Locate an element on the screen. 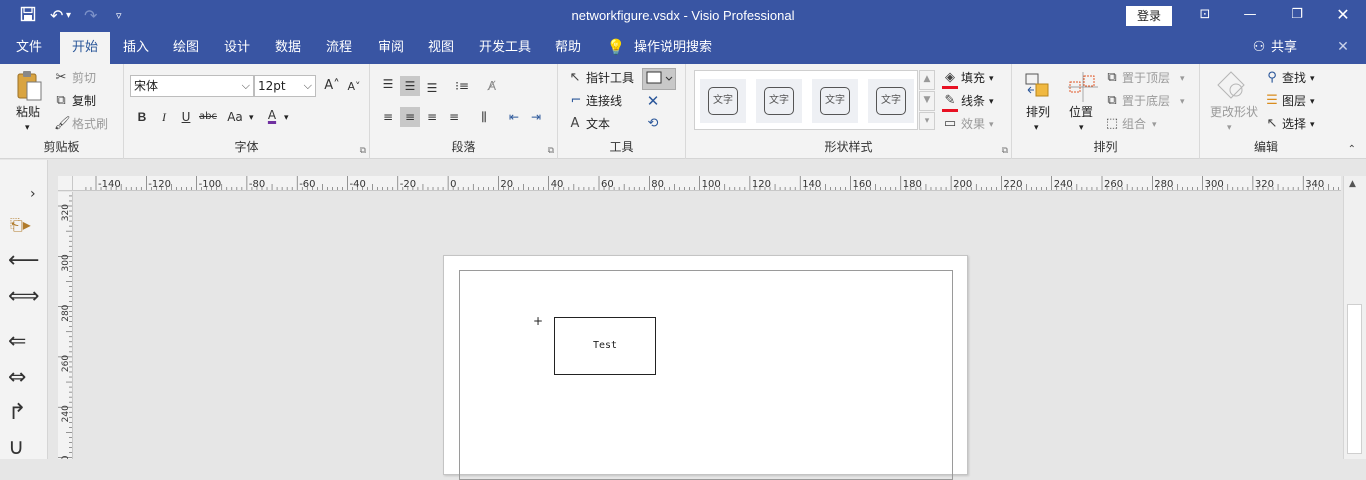  vertical-scrollbar: ▲ is located at coordinates (1354, 317).